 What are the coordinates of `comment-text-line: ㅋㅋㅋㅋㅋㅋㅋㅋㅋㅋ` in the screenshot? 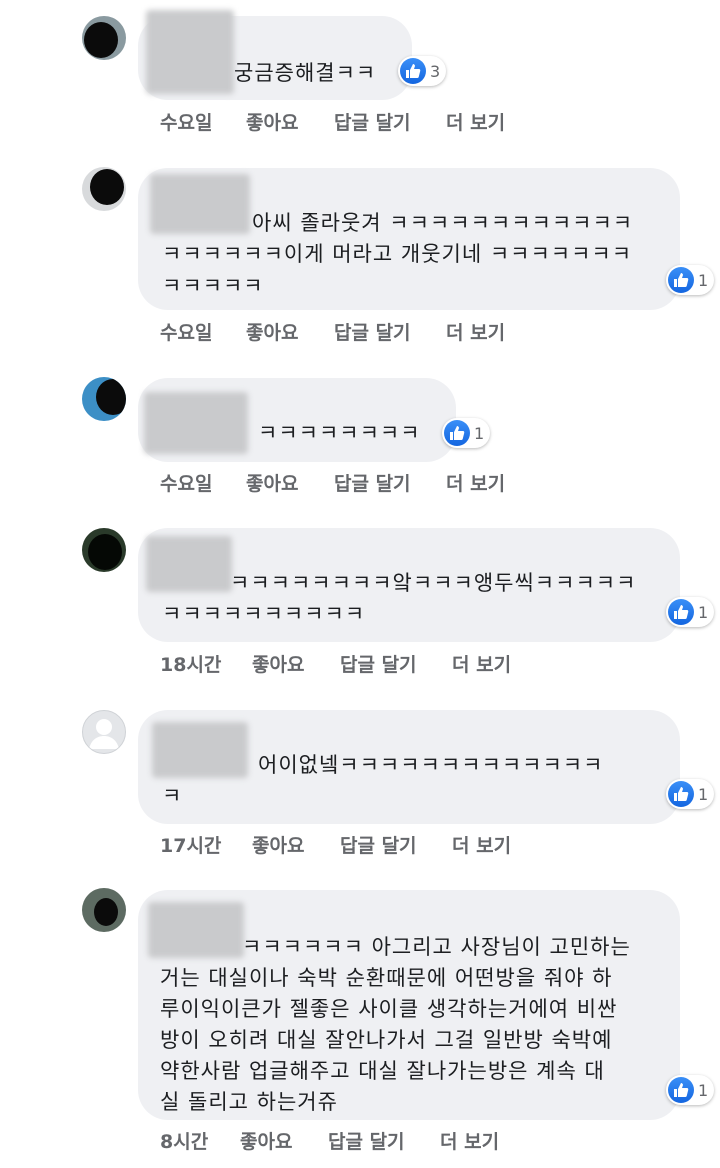 It's located at (264, 614).